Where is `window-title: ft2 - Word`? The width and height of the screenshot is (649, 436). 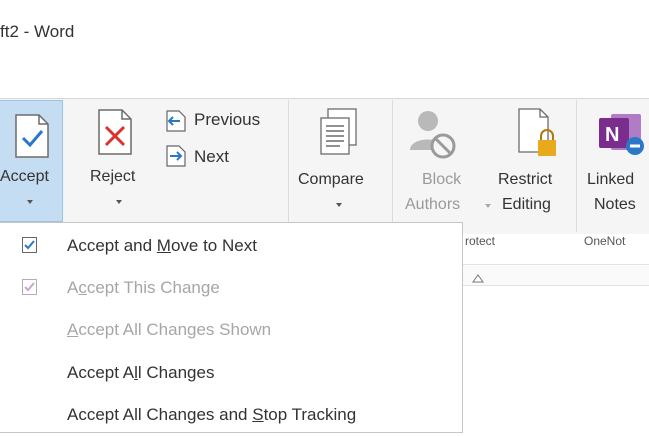 window-title: ft2 - Word is located at coordinates (37, 31).